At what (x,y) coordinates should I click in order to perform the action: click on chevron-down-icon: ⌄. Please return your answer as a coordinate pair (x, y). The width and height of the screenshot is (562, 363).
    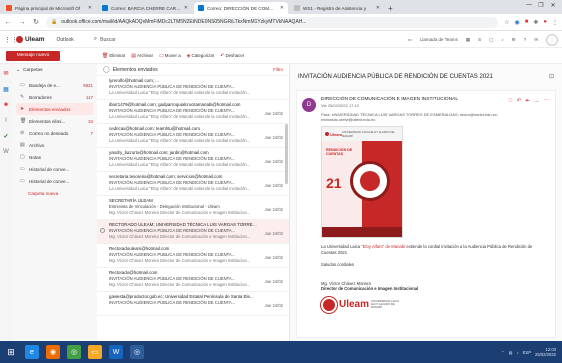
    Looking at the image, I should click on (18, 70).